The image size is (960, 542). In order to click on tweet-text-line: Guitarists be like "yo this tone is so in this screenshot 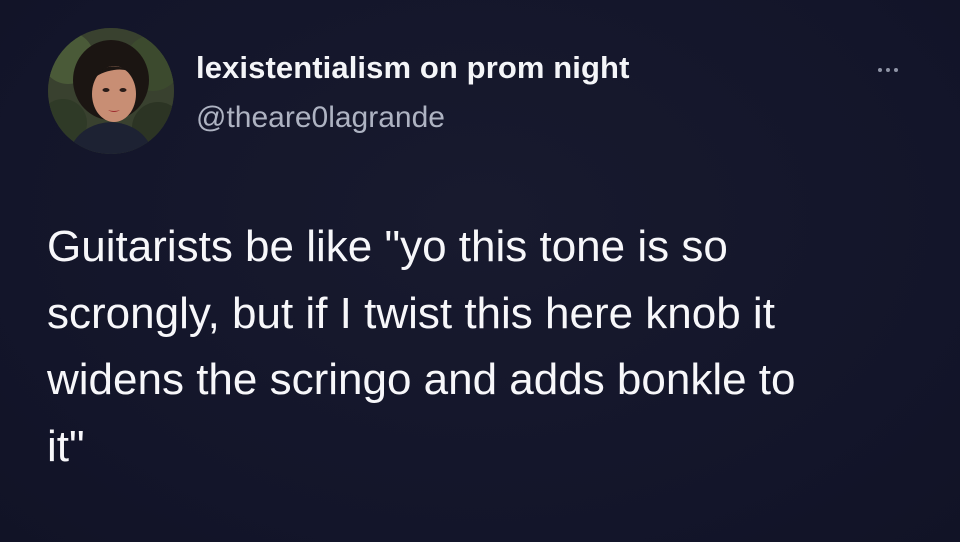, I will do `click(387, 246)`.